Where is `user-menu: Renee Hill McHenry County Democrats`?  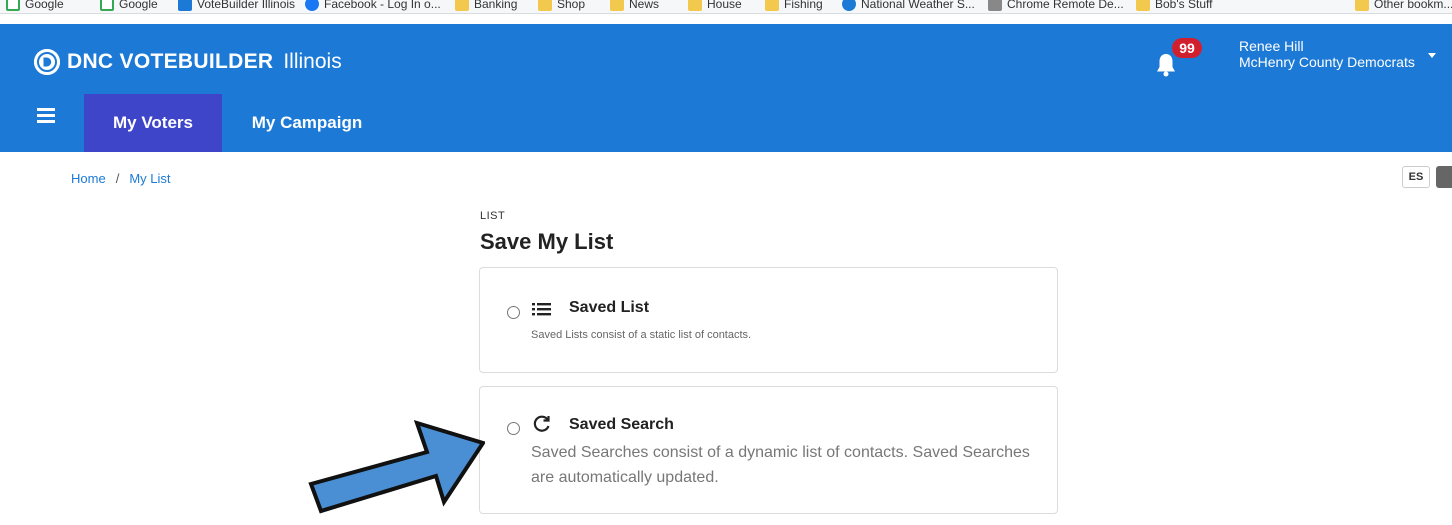 user-menu: Renee Hill McHenry County Democrats is located at coordinates (1327, 54).